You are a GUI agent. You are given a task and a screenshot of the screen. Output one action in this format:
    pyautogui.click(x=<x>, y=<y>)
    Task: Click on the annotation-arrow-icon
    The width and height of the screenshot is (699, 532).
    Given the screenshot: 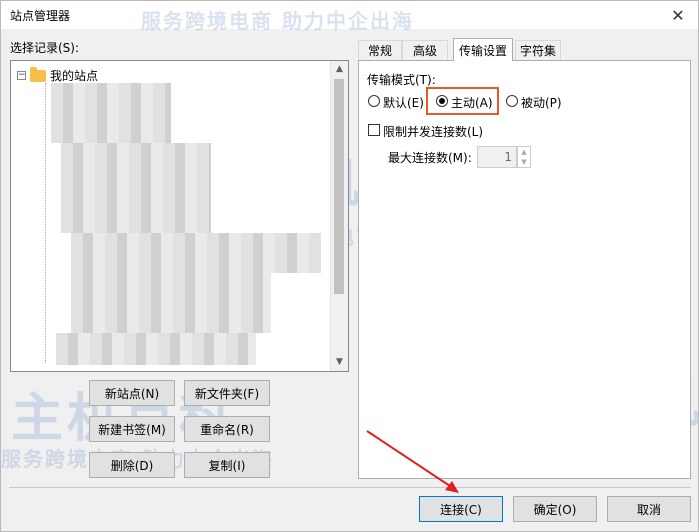 What is the action you would take?
    pyautogui.click(x=412, y=461)
    